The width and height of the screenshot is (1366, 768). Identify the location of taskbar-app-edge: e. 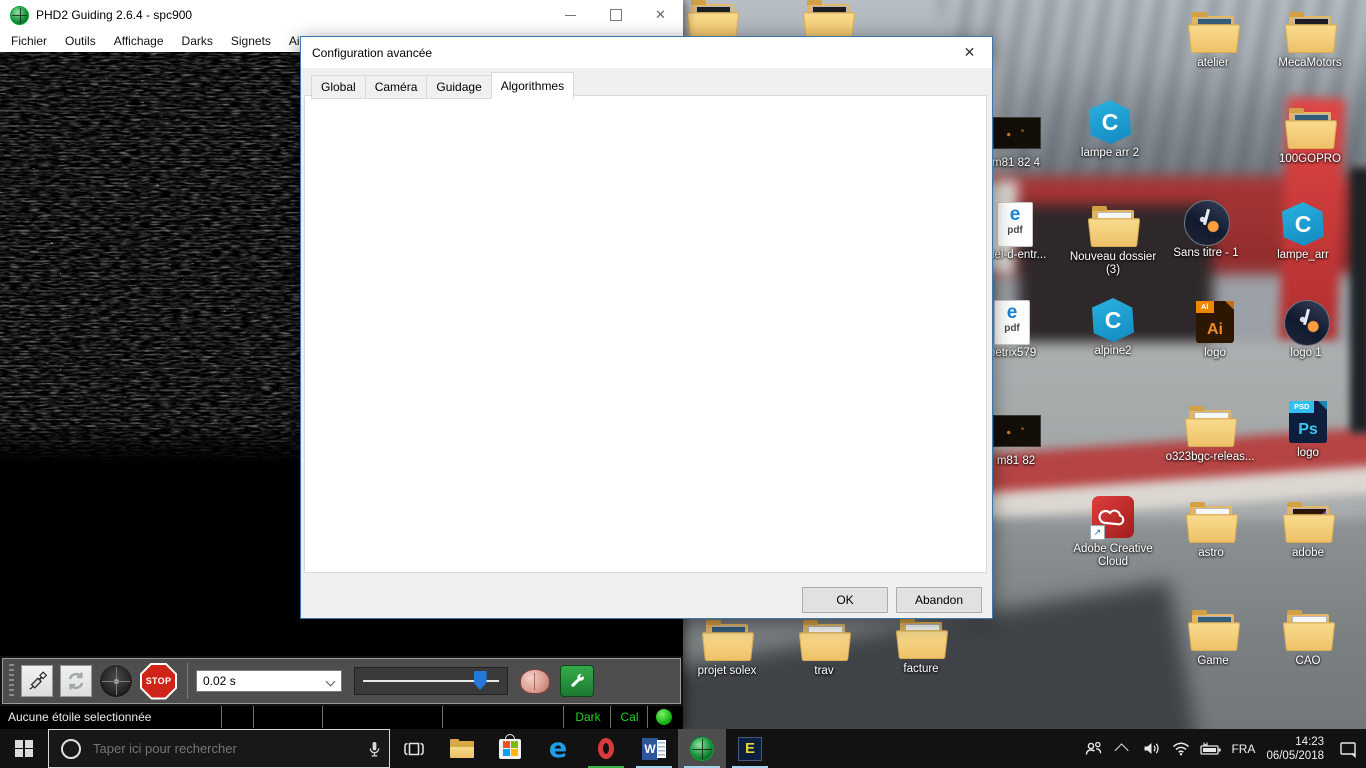
(558, 748).